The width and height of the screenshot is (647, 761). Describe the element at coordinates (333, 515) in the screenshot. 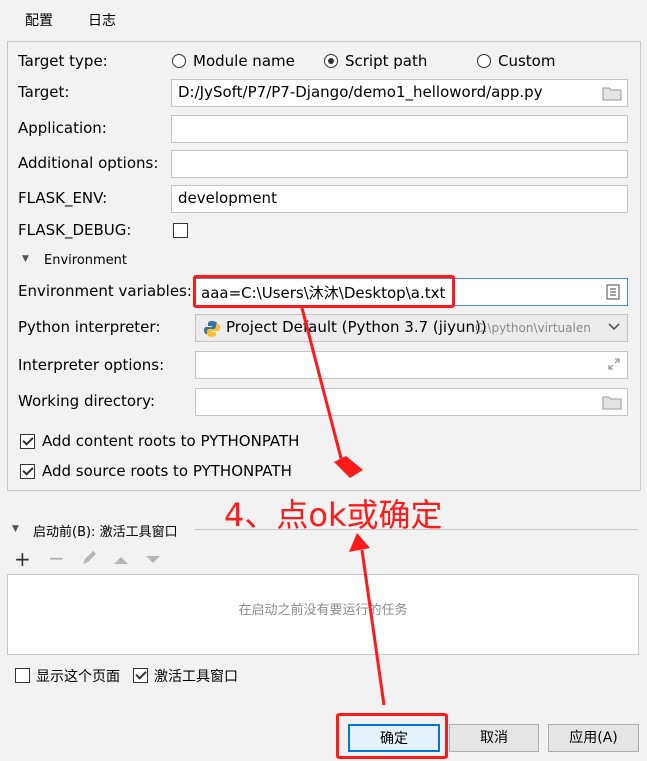

I see `annotation-text: 4、点ok或确定` at that location.